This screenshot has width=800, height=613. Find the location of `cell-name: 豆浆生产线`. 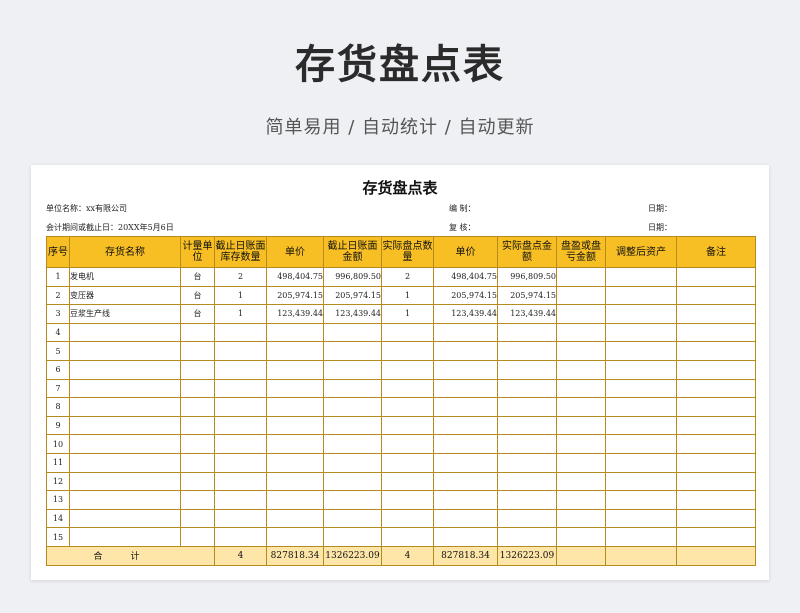

cell-name: 豆浆生产线 is located at coordinates (125, 314).